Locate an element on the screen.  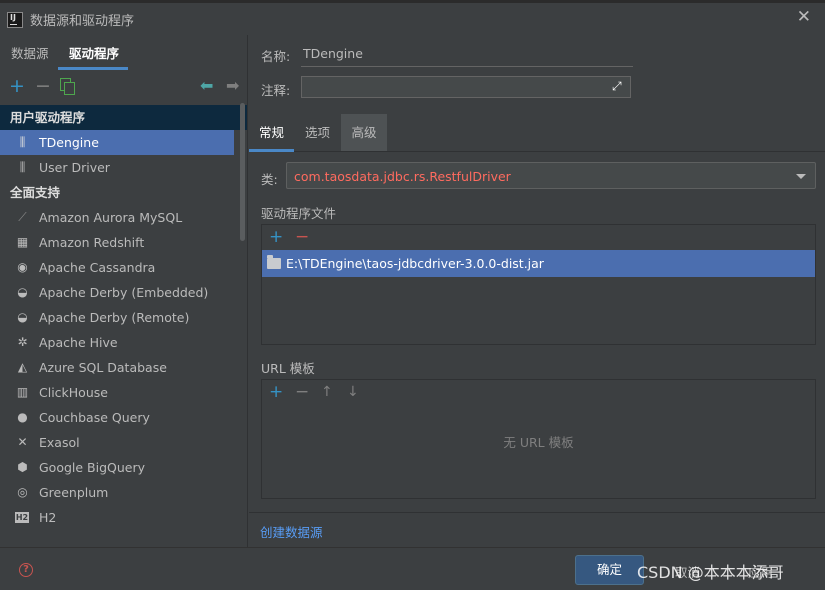
help-icon: ? is located at coordinates (26, 570).